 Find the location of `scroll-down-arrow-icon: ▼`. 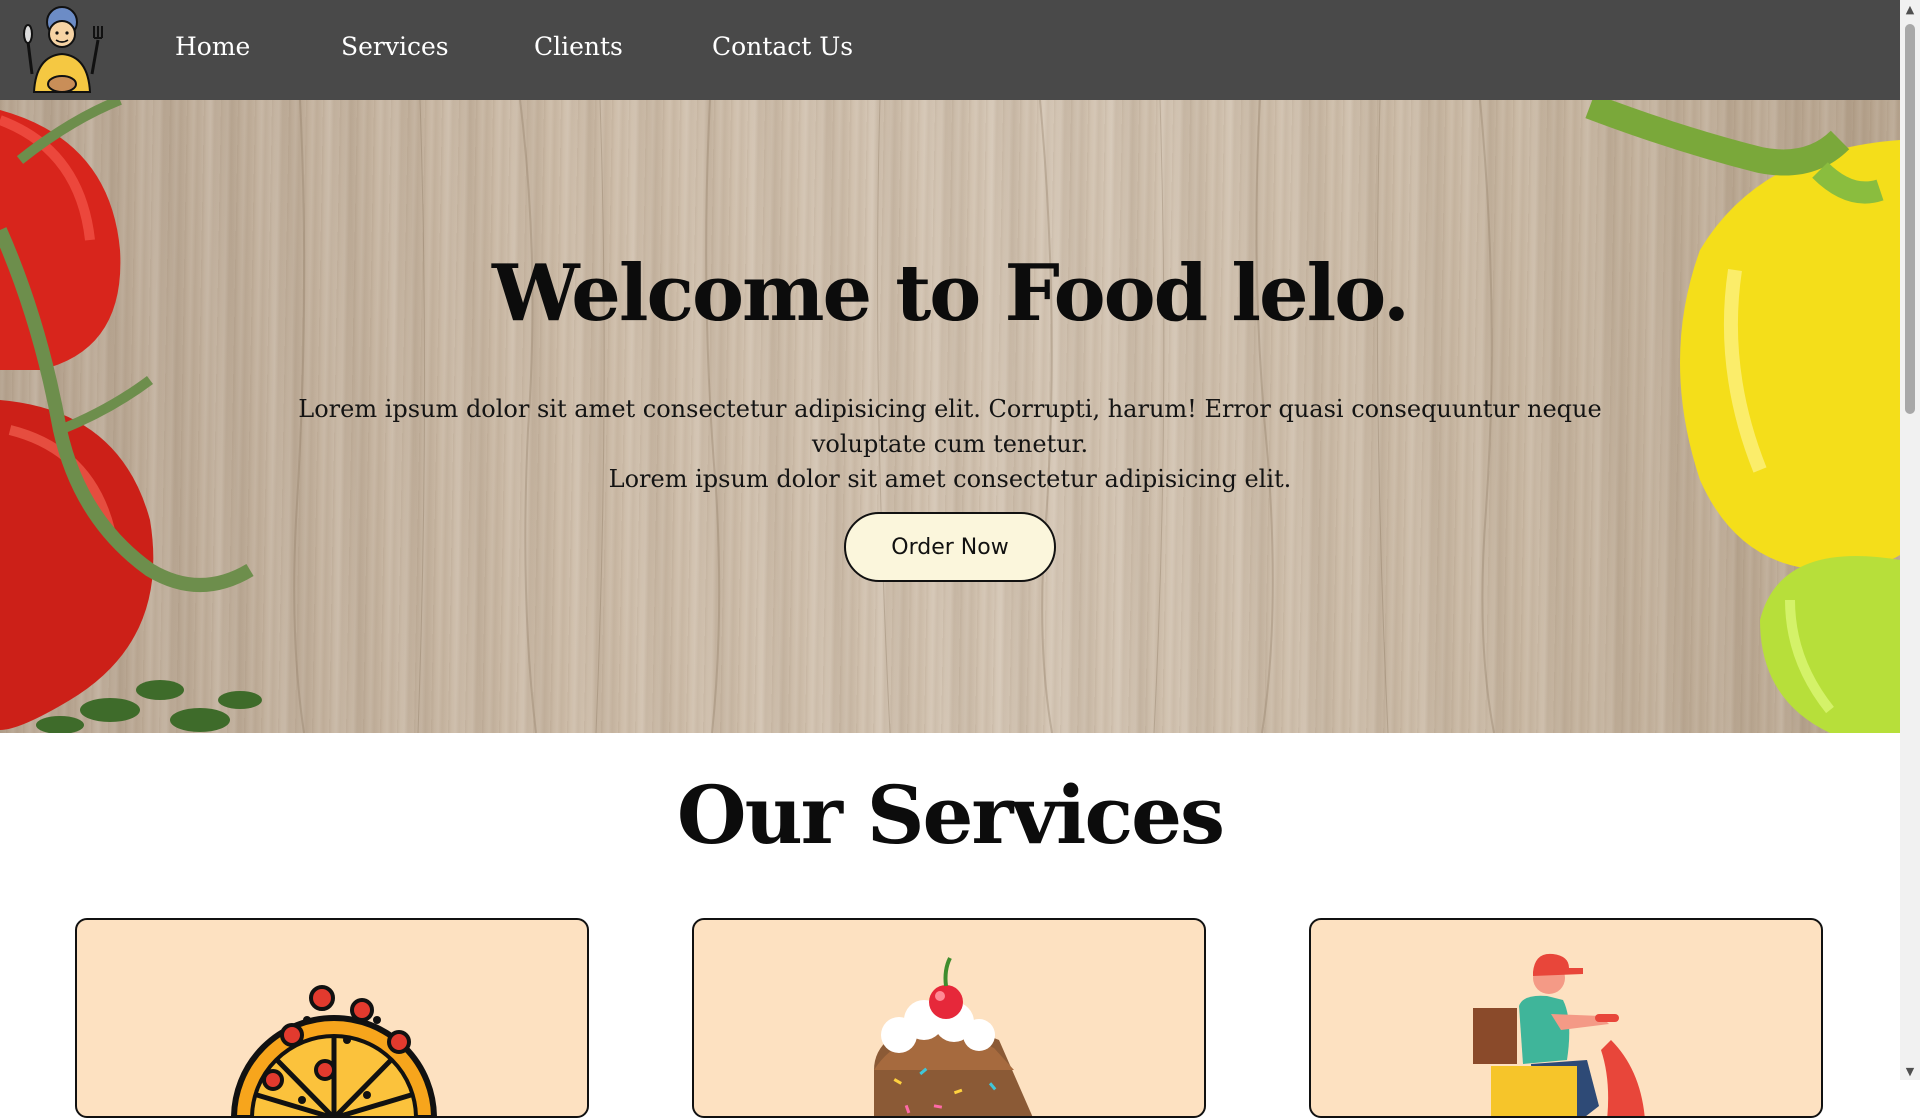

scroll-down-arrow-icon: ▼ is located at coordinates (1910, 1071).